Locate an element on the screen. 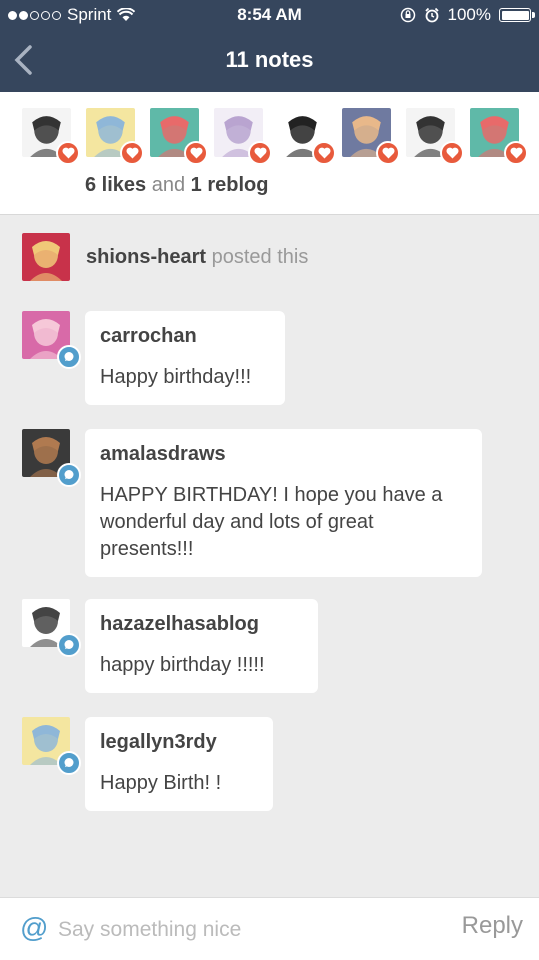 This screenshot has height=960, width=539. reply-card: hazazelhasablog happy birthday !!!!! is located at coordinates (201, 646).